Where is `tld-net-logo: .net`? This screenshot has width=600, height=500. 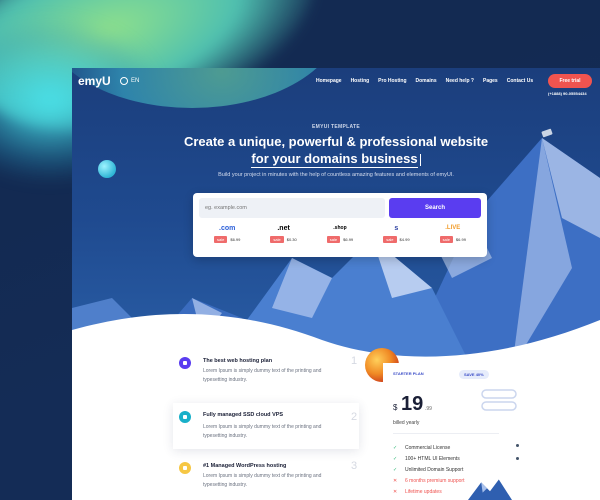 tld-net-logo: .net is located at coordinates (283, 228).